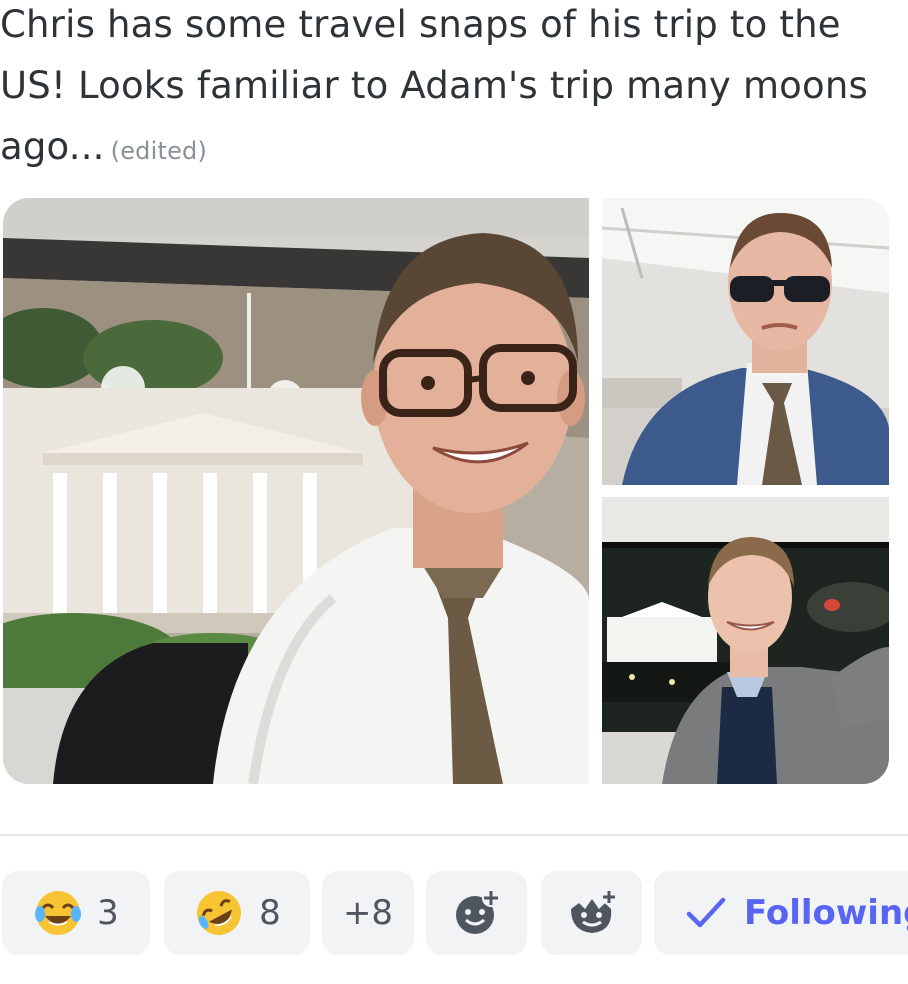  I want to click on add-super-reaction-icon, so click(592, 913).